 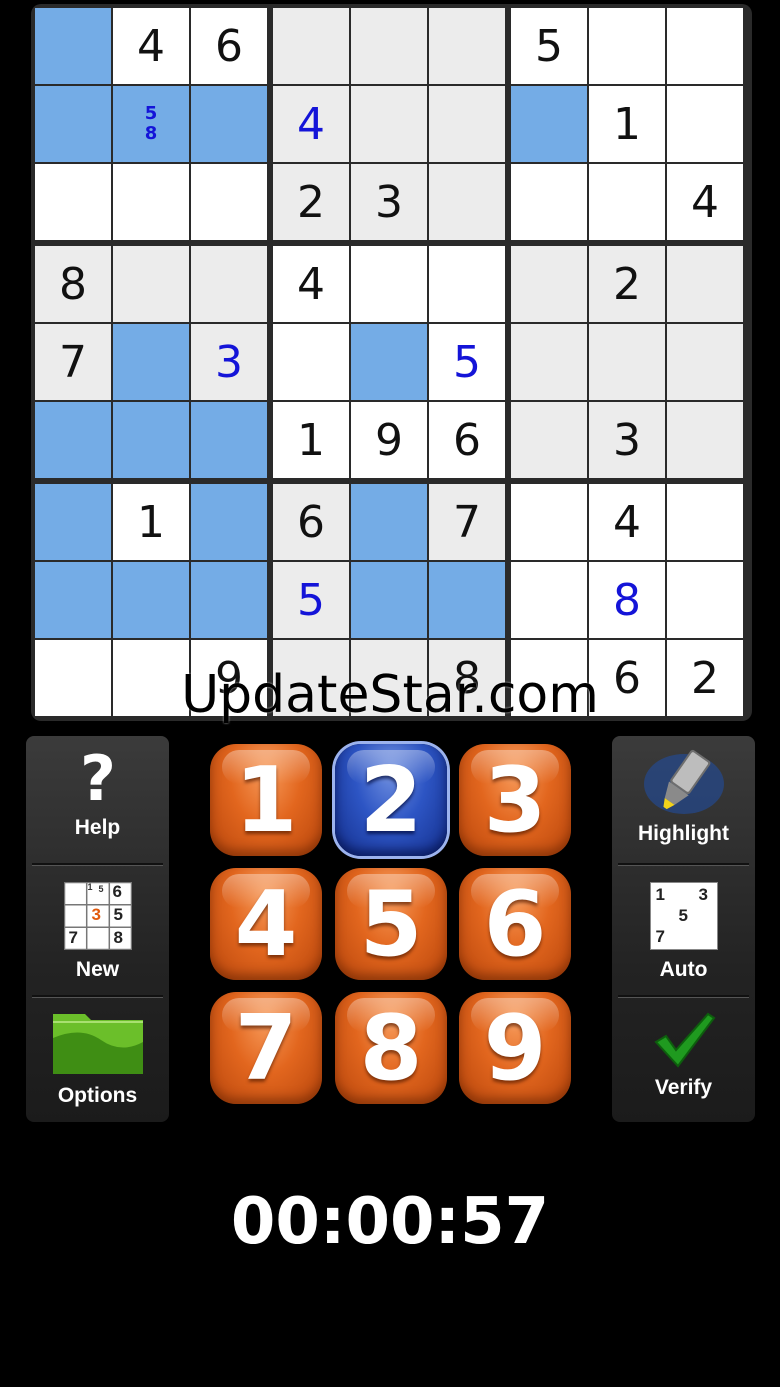 I want to click on pencil-marks: 58, so click(x=151, y=124).